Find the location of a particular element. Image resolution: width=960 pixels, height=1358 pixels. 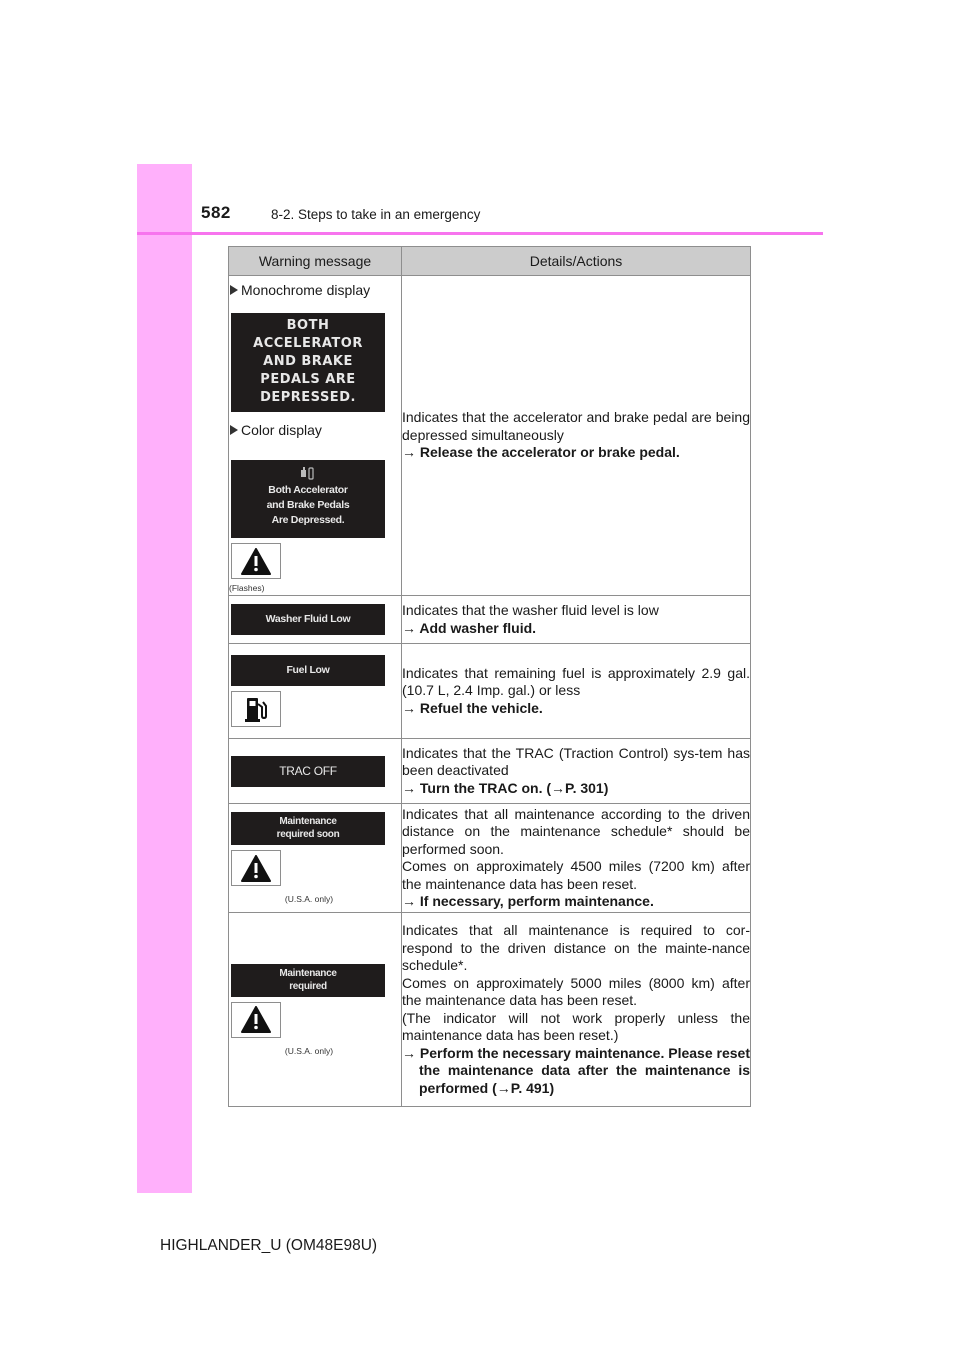

page-number: 582 is located at coordinates (216, 212).